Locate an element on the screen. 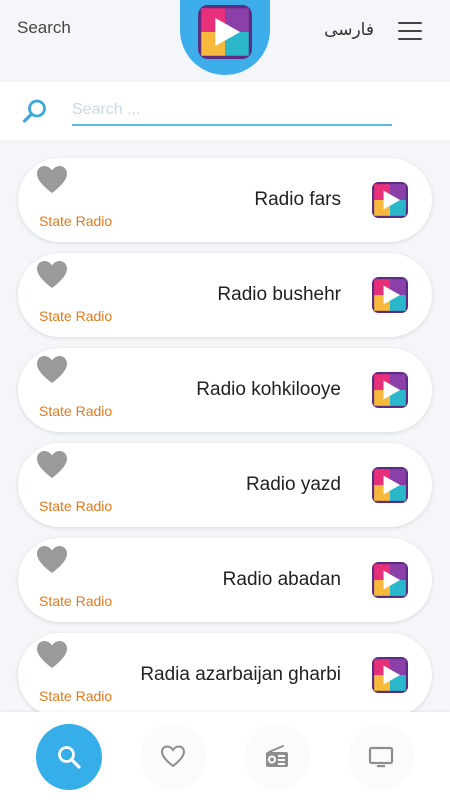 The height and width of the screenshot is (800, 450). search-input is located at coordinates (232, 111).